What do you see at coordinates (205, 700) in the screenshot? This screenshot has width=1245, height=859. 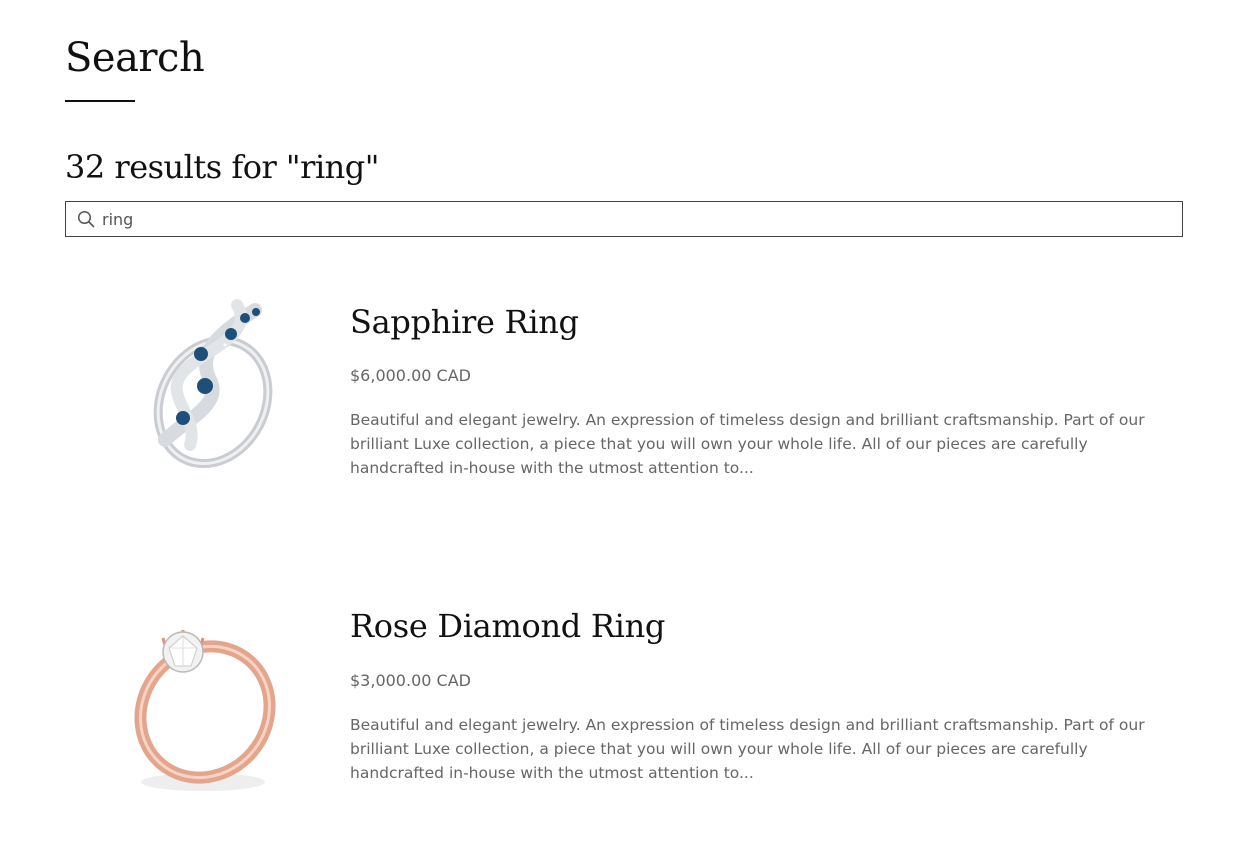 I see `rose-diamond-ring-image` at bounding box center [205, 700].